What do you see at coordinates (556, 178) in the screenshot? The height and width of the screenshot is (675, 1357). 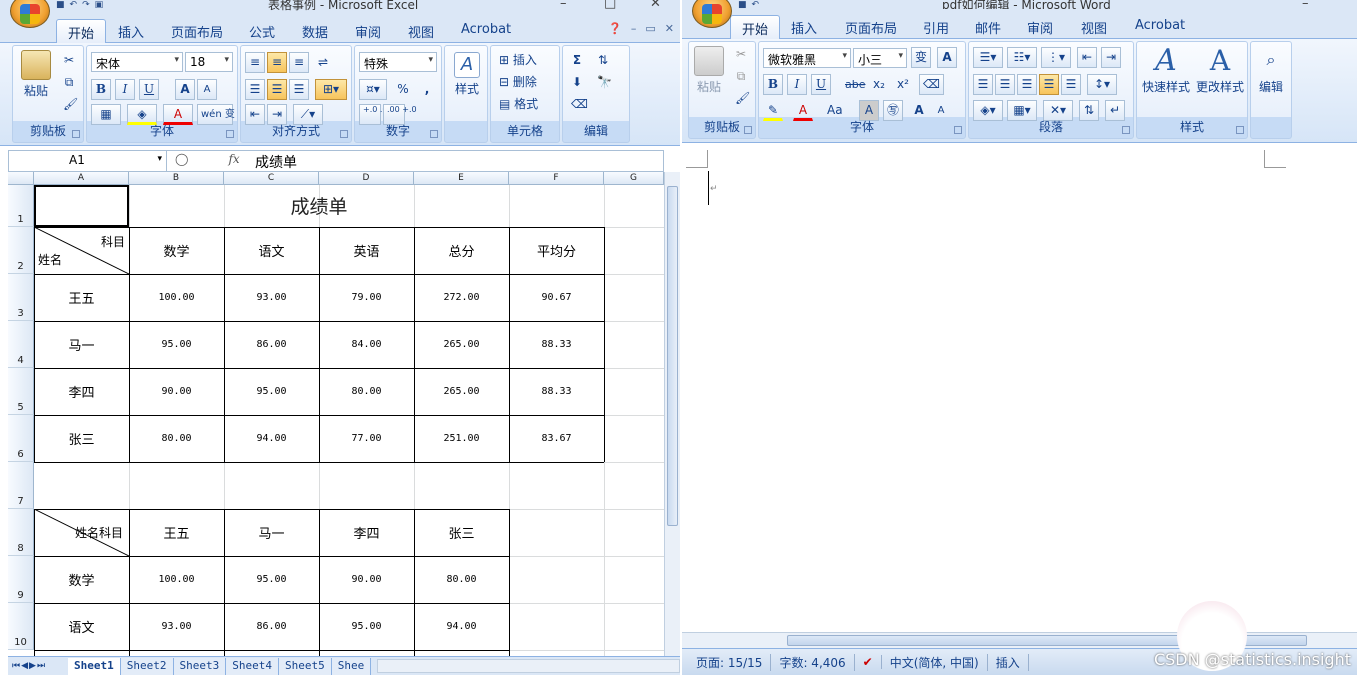 I see `column-header: F` at bounding box center [556, 178].